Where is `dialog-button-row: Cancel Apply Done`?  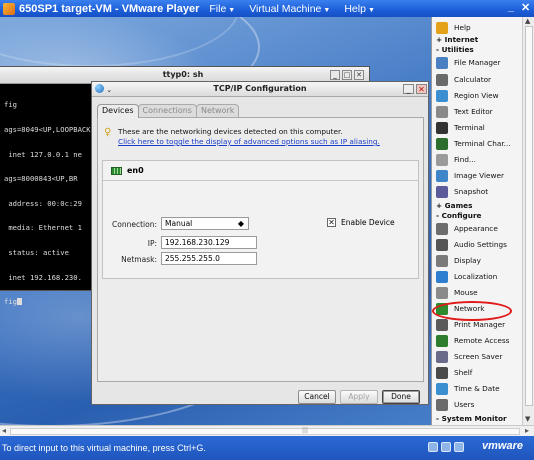 dialog-button-row: Cancel Apply Done is located at coordinates (357, 397).